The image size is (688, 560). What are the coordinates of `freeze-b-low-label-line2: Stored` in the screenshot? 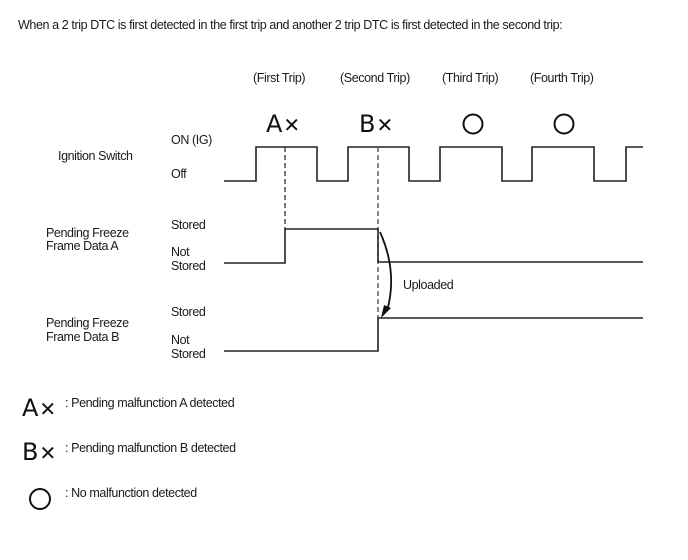 It's located at (188, 354).